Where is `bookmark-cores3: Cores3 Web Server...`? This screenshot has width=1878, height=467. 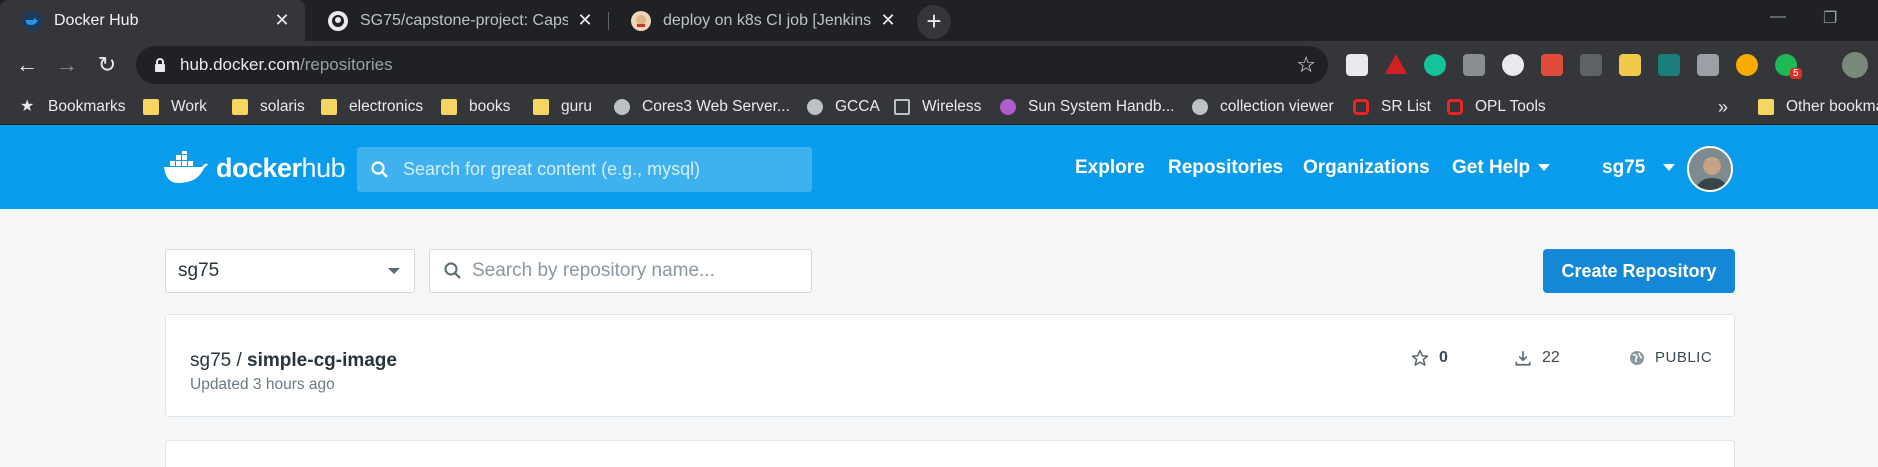
bookmark-cores3: Cores3 Web Server... is located at coordinates (702, 107).